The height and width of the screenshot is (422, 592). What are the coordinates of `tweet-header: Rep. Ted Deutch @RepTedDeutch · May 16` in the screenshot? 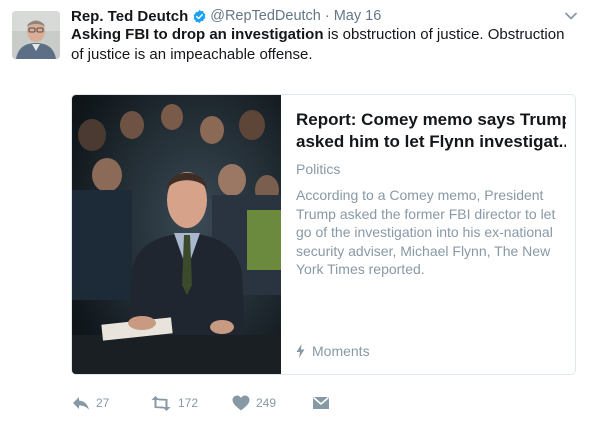 It's located at (226, 16).